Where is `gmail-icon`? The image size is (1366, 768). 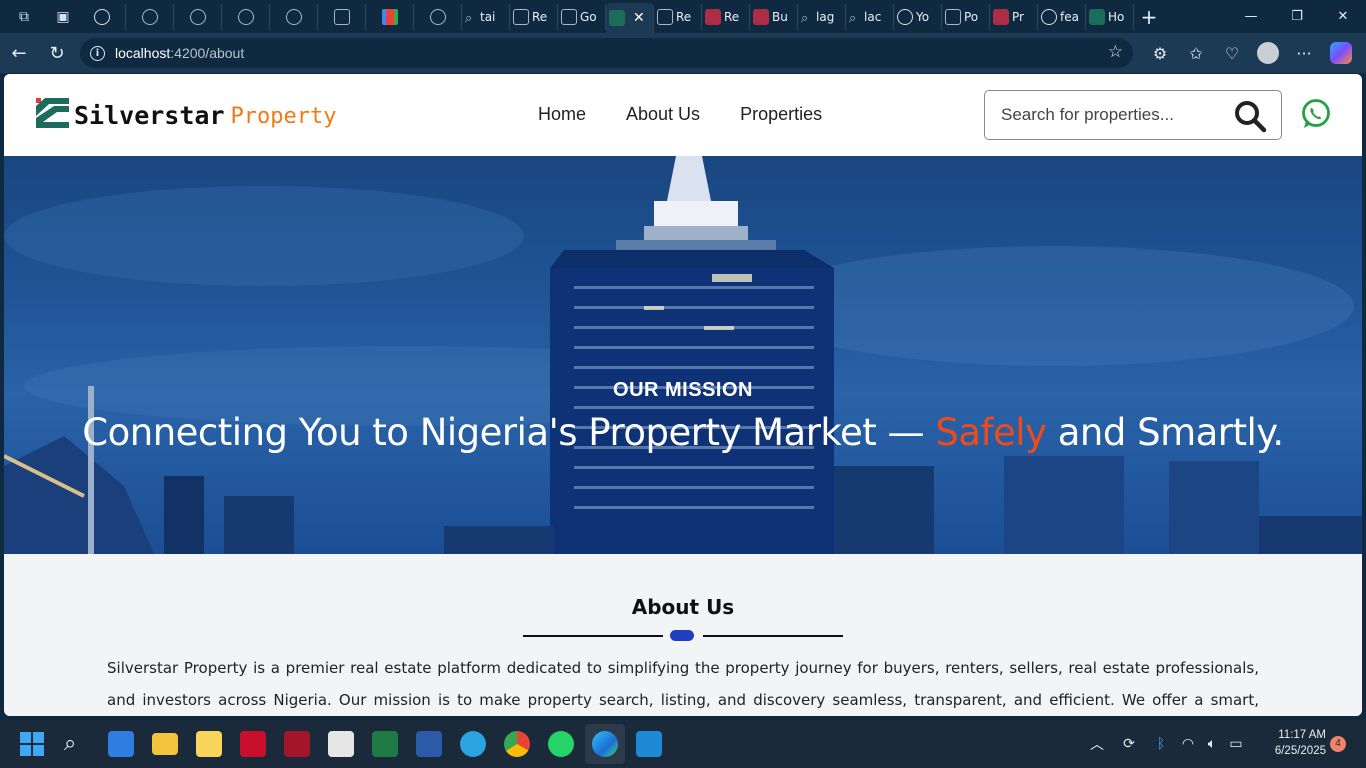 gmail-icon is located at coordinates (389, 16).